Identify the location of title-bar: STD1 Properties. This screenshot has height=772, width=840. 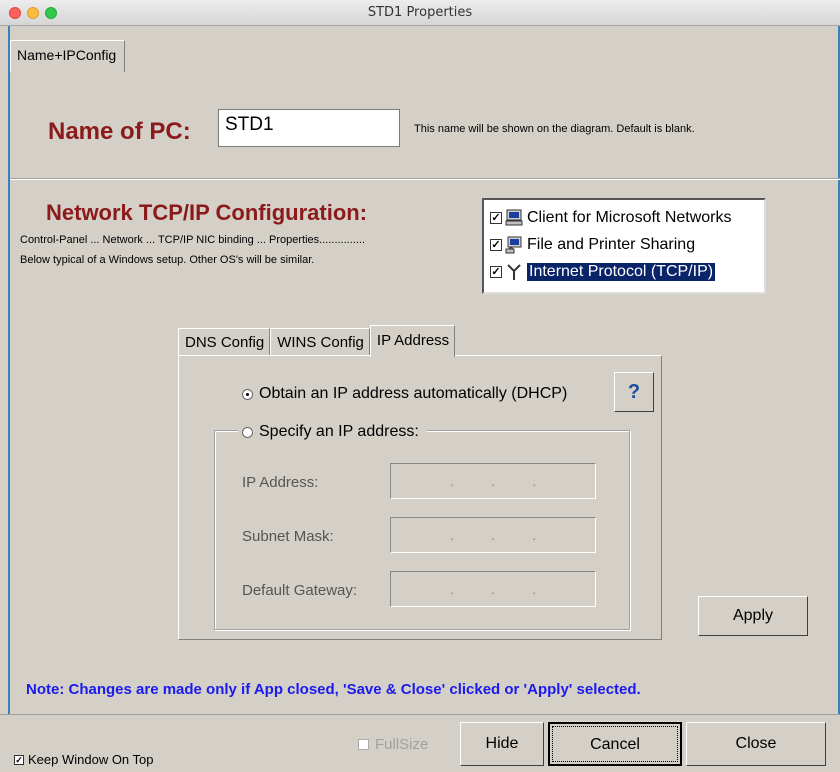
(420, 13).